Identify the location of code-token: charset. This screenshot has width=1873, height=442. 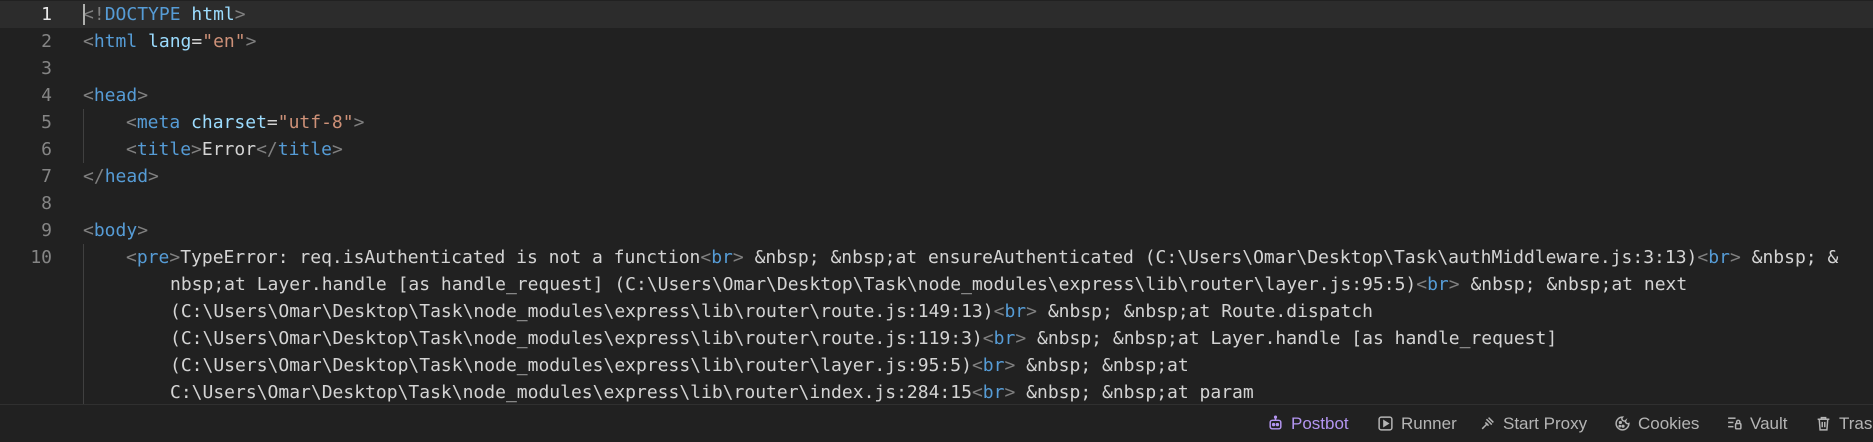
(229, 122).